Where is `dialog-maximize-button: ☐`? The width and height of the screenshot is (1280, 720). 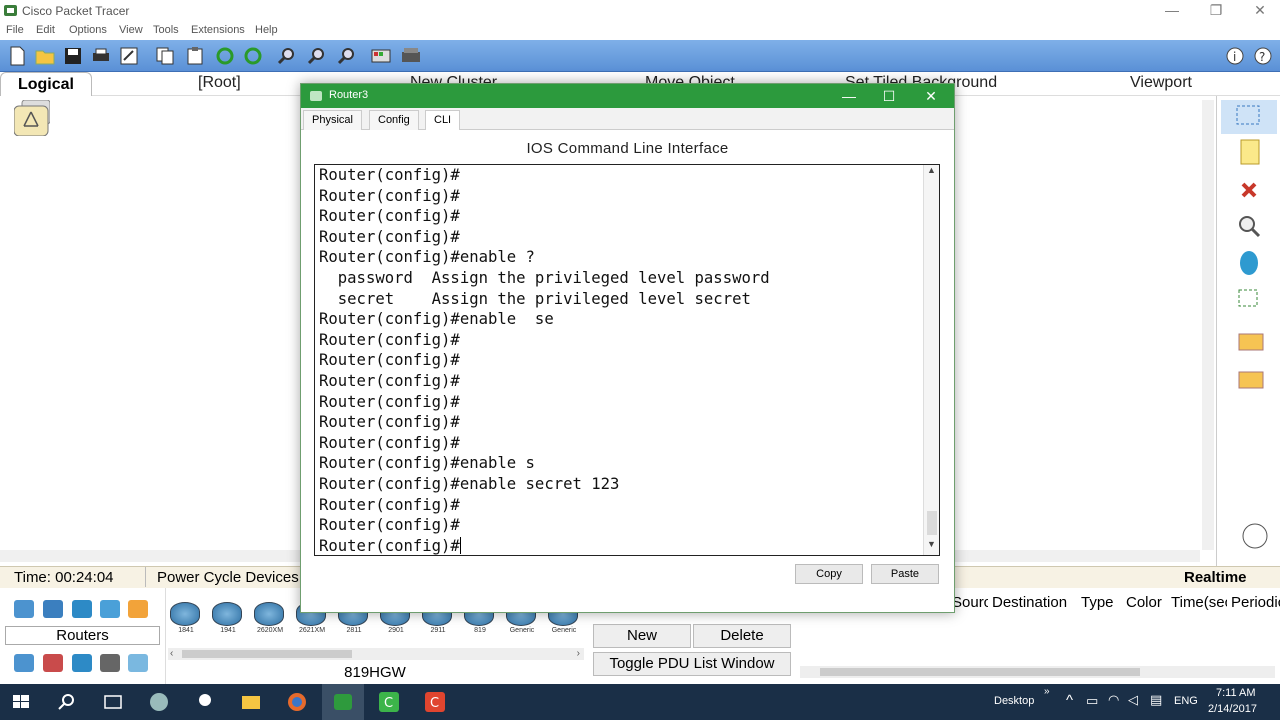 dialog-maximize-button: ☐ is located at coordinates (889, 96).